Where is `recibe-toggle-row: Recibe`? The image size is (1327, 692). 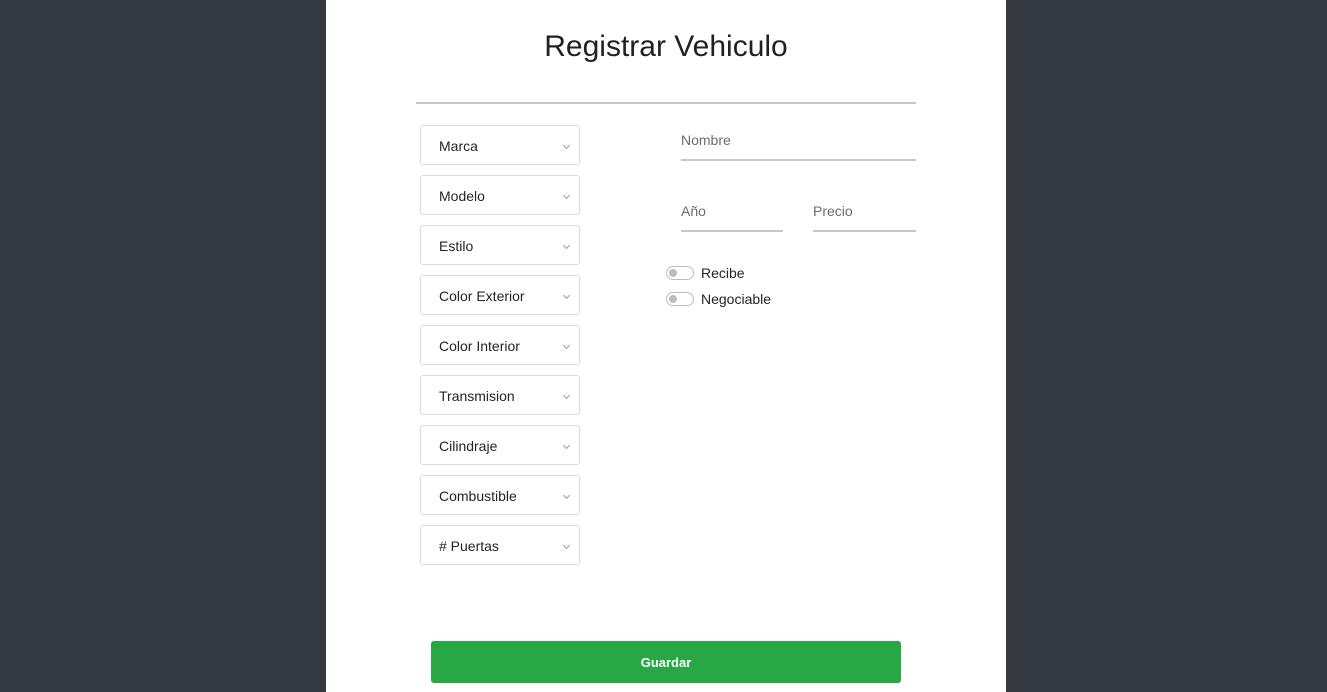
recibe-toggle-row: Recibe is located at coordinates (705, 273).